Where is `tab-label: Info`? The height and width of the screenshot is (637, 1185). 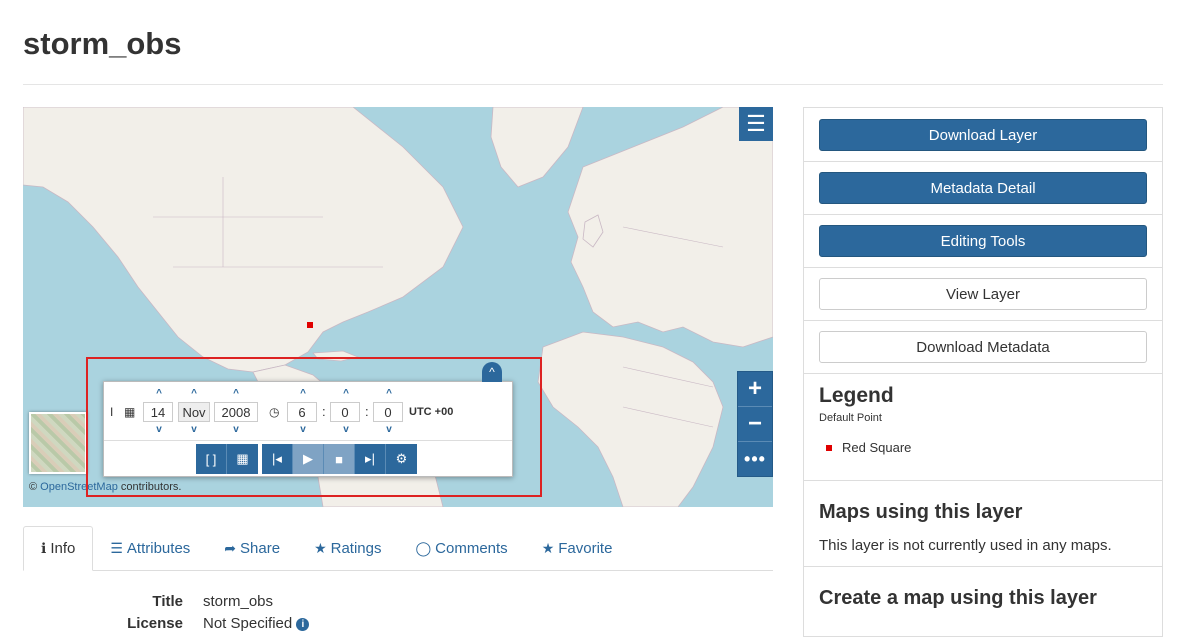 tab-label: Info is located at coordinates (63, 548).